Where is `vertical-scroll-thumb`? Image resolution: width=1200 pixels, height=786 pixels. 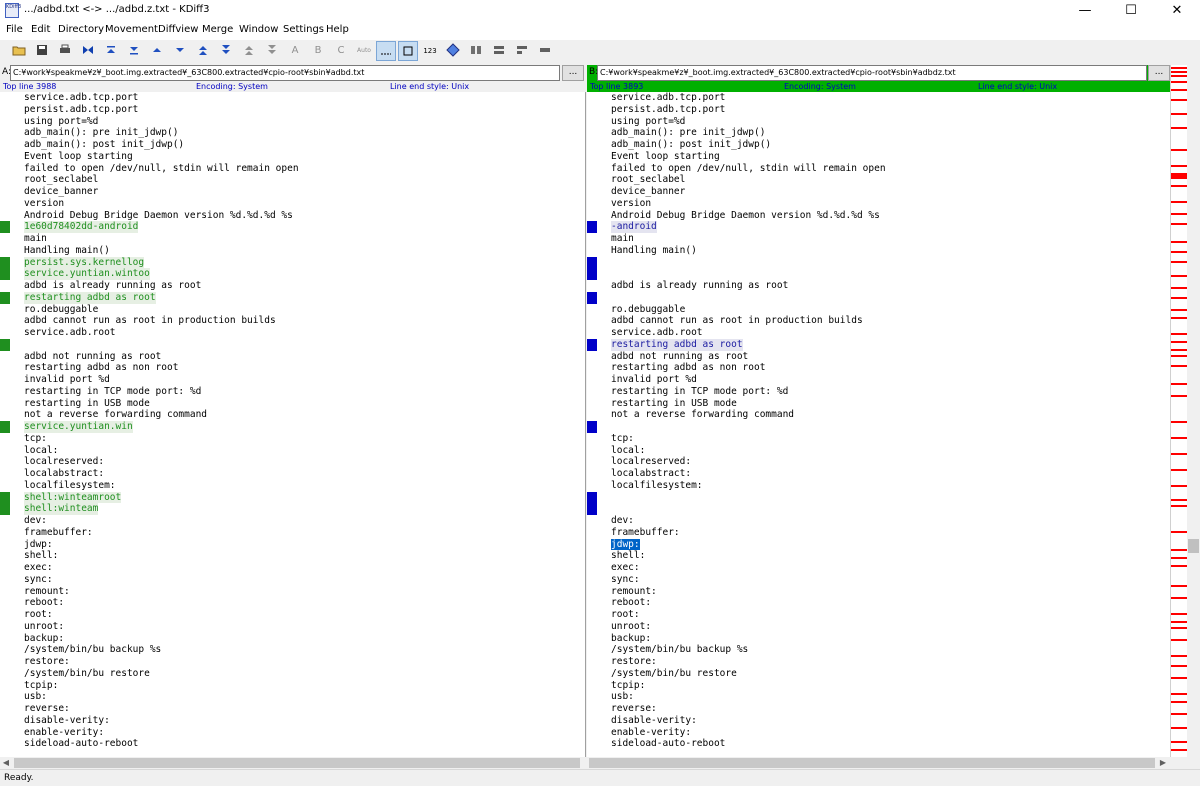
vertical-scroll-thumb is located at coordinates (1193, 546).